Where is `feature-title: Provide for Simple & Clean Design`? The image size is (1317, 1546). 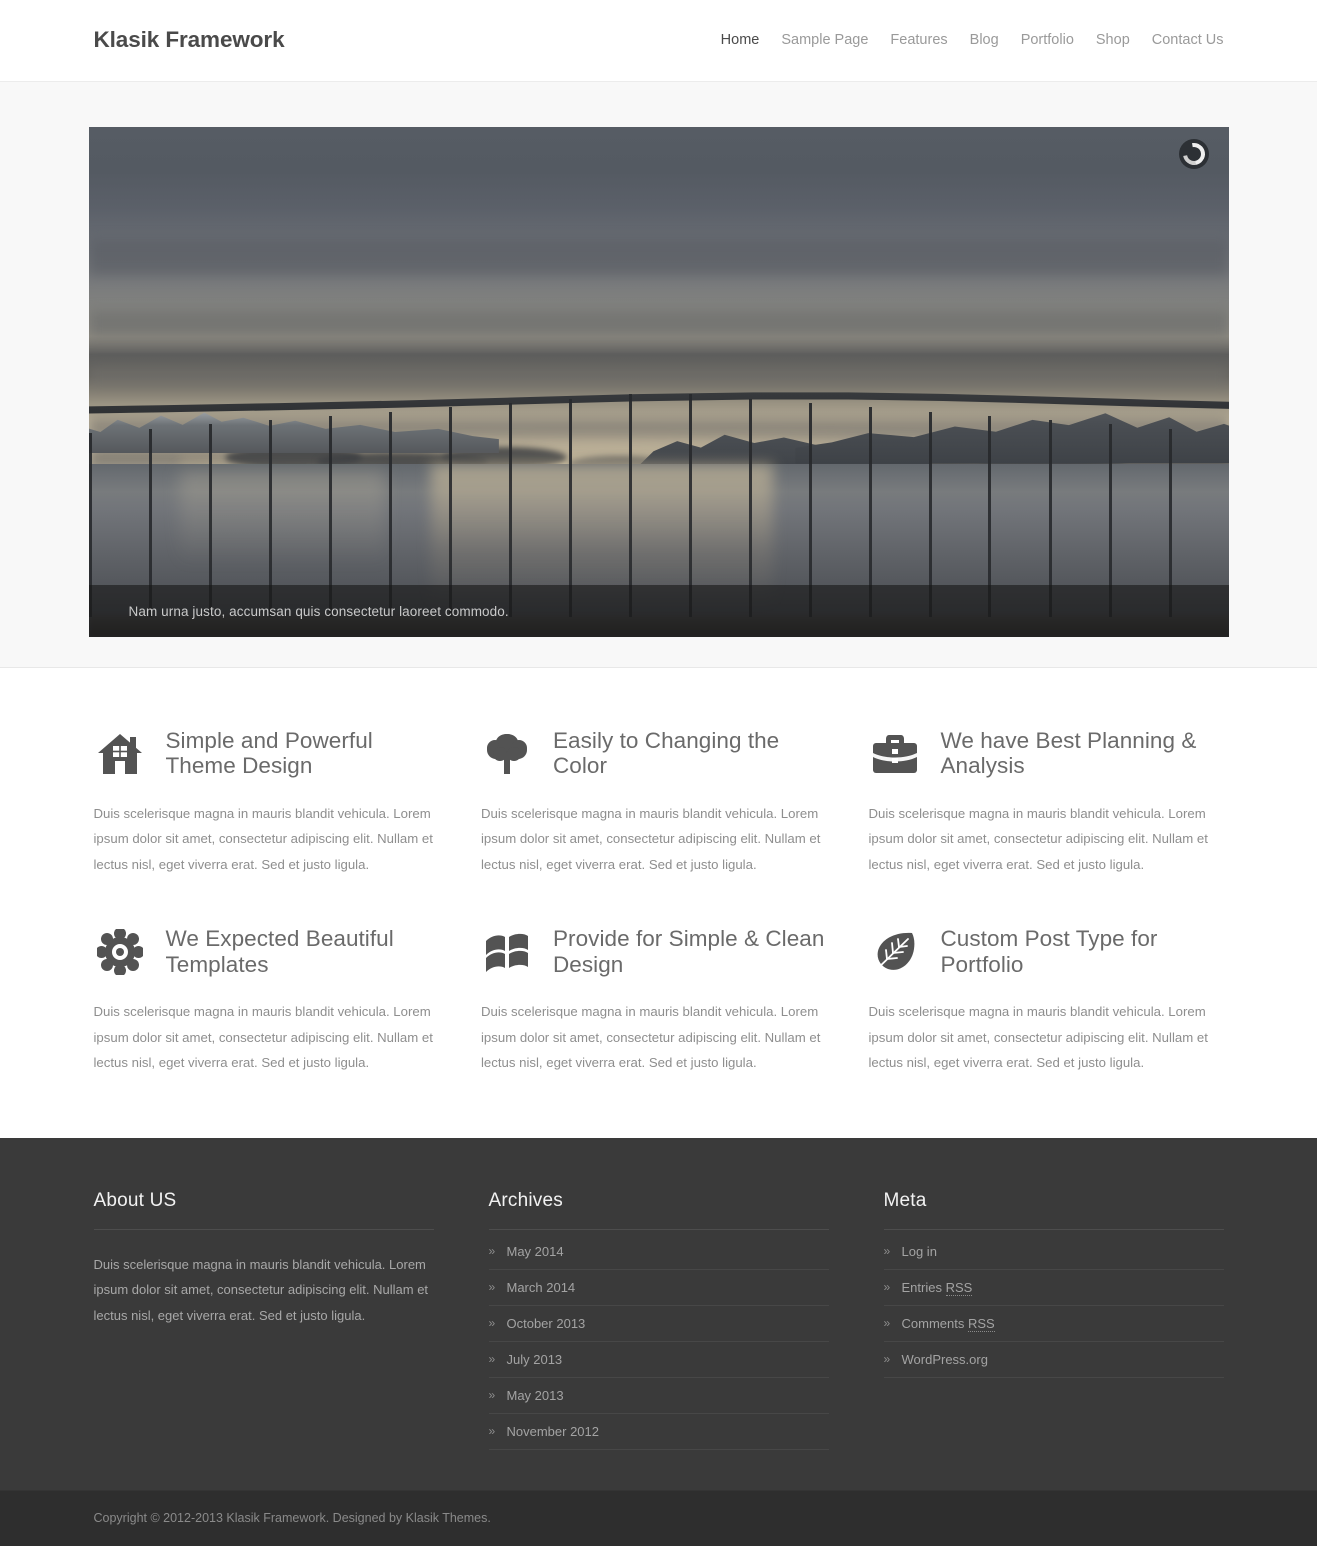 feature-title: Provide for Simple & Clean Design is located at coordinates (689, 951).